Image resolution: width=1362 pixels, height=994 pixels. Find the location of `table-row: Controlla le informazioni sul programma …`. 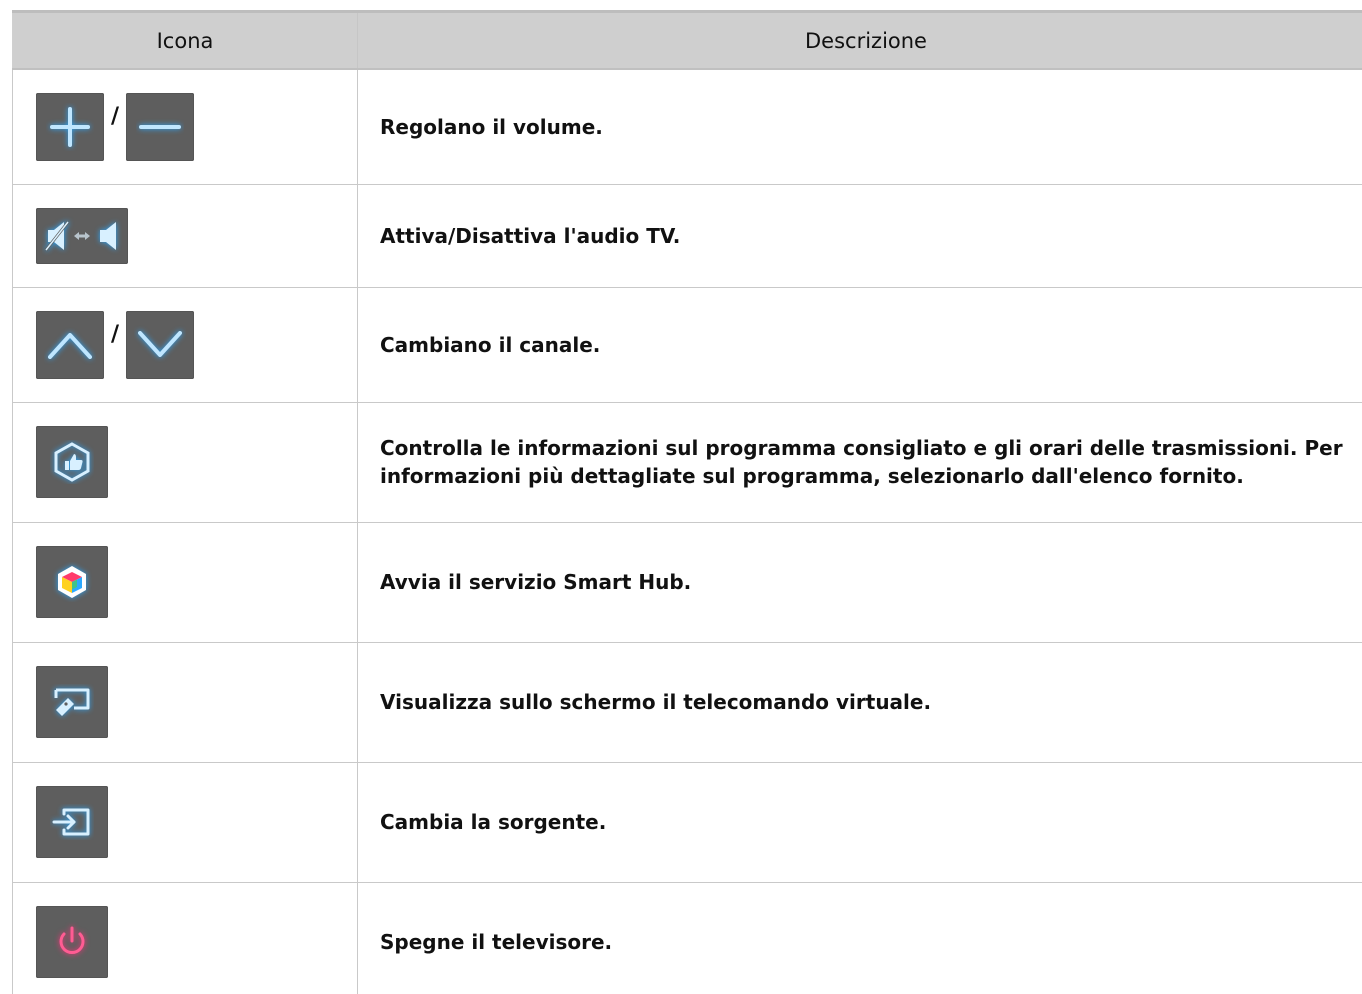

table-row: Controlla le informazioni sul programma … is located at coordinates (687, 462).